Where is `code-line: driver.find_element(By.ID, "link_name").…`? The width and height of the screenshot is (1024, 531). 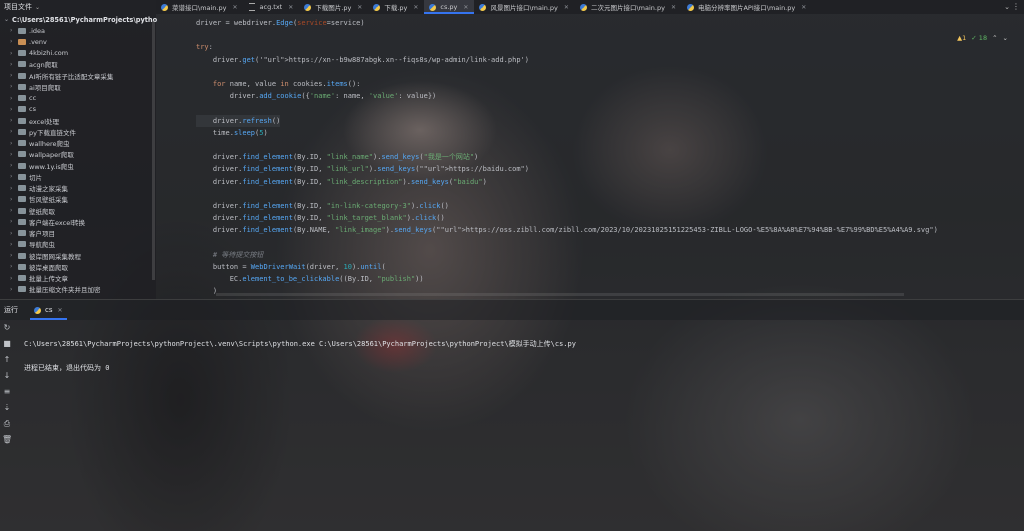 code-line: driver.find_element(By.ID, "link_name").… is located at coordinates (337, 157).